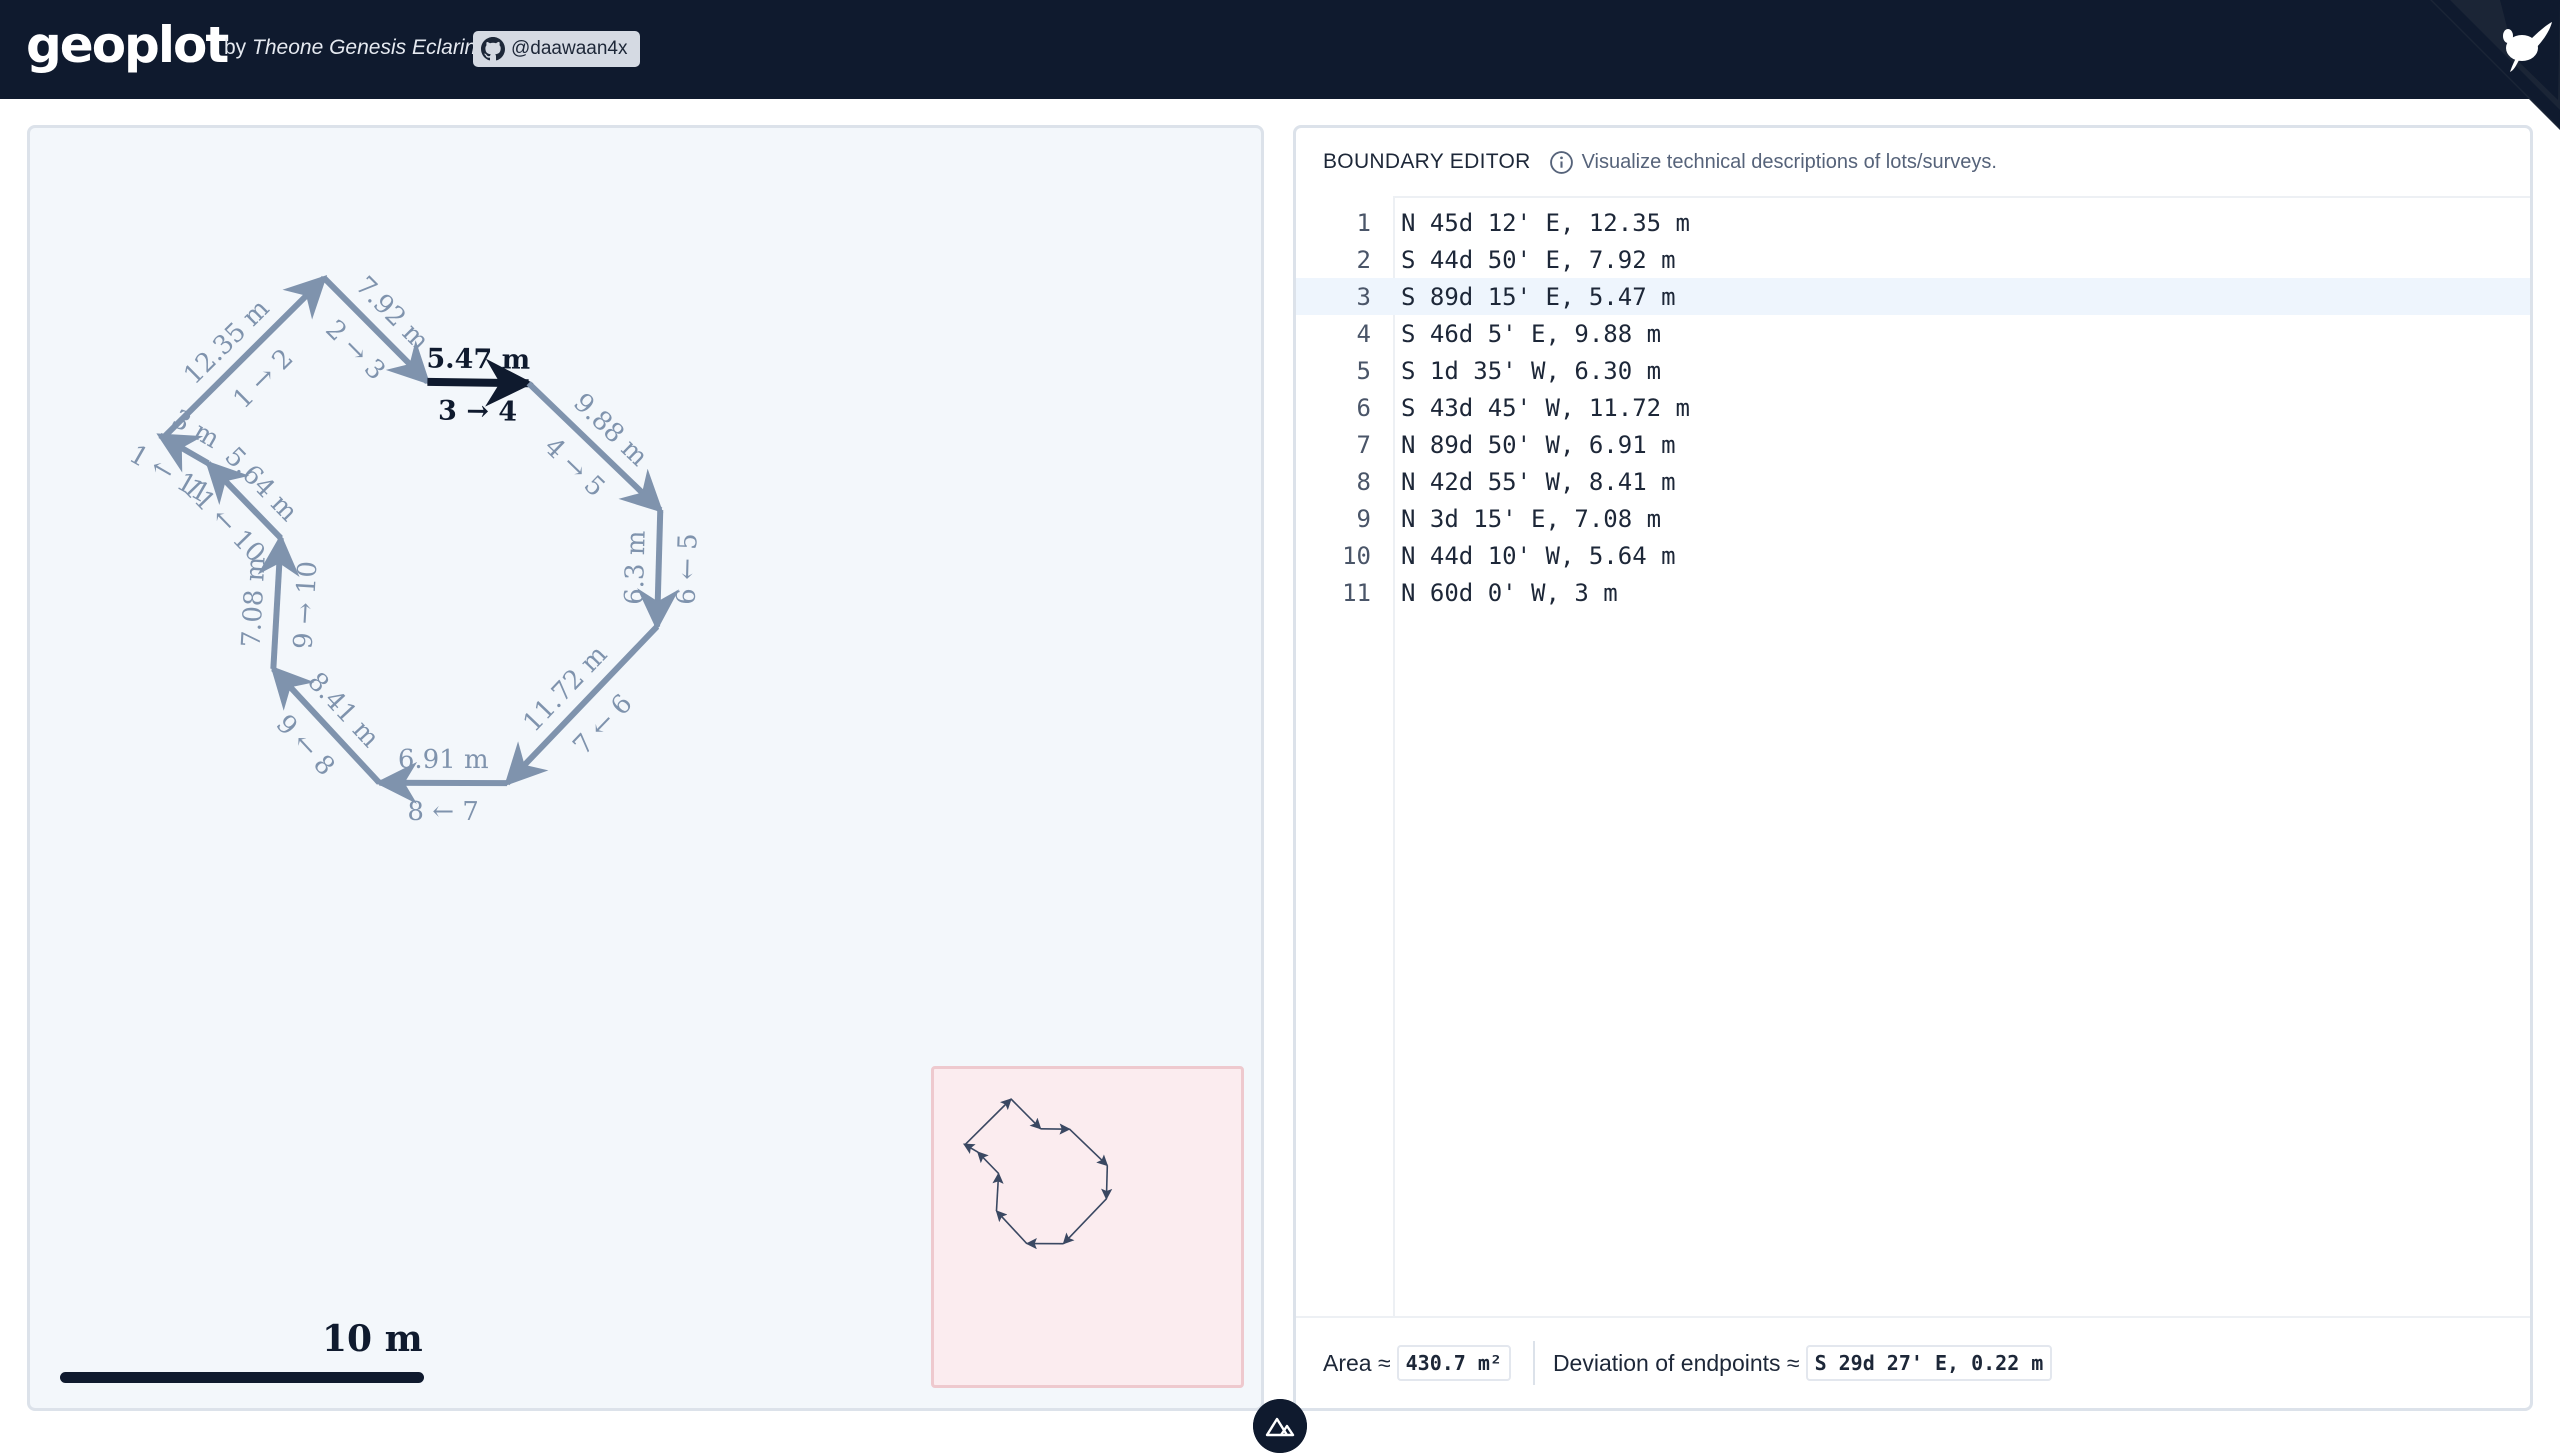 This screenshot has width=2560, height=1453. What do you see at coordinates (493, 49) in the screenshot?
I see `github-icon` at bounding box center [493, 49].